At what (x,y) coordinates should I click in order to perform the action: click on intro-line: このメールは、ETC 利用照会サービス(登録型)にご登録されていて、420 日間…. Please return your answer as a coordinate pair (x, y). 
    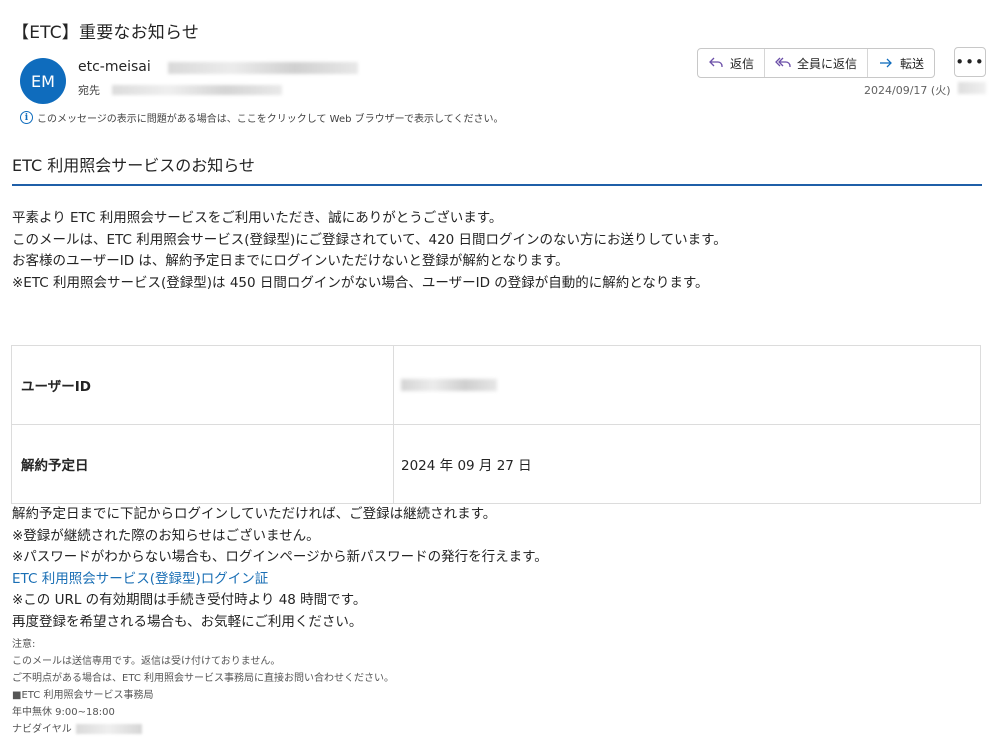
    Looking at the image, I should click on (369, 239).